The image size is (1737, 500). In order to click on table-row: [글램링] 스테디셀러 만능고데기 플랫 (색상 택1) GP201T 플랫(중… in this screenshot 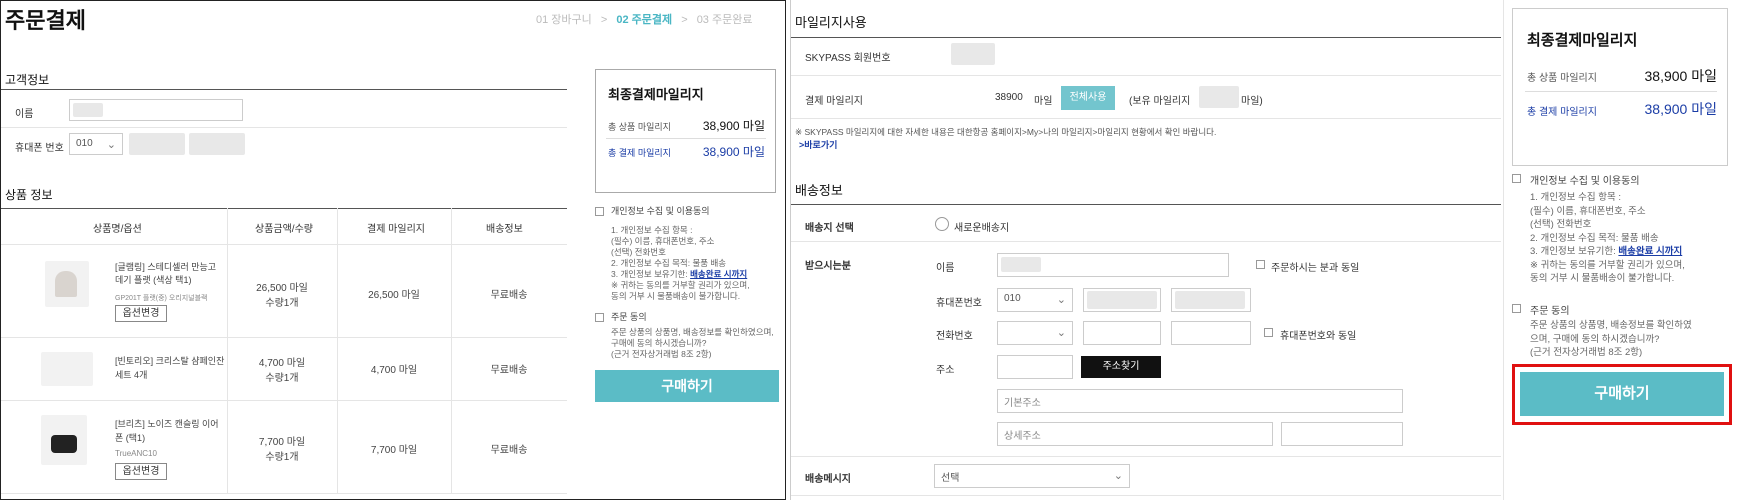, I will do `click(284, 291)`.